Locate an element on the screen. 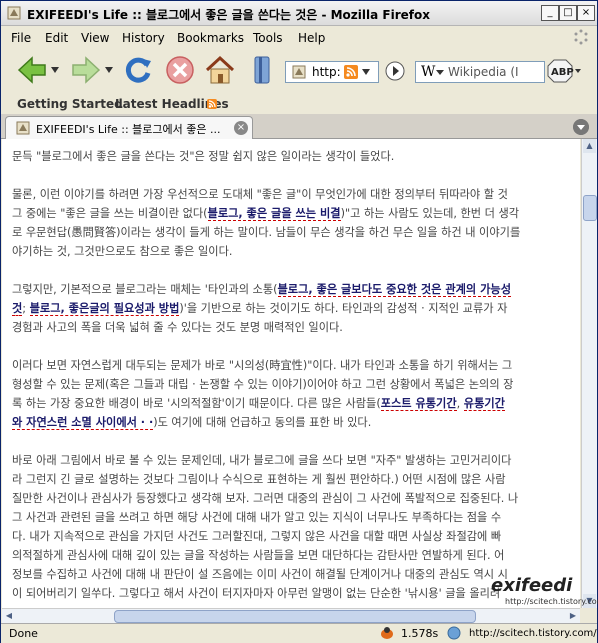 The height and width of the screenshot is (643, 598). bookmark-getting-started: Getting Started is located at coordinates (70, 104).